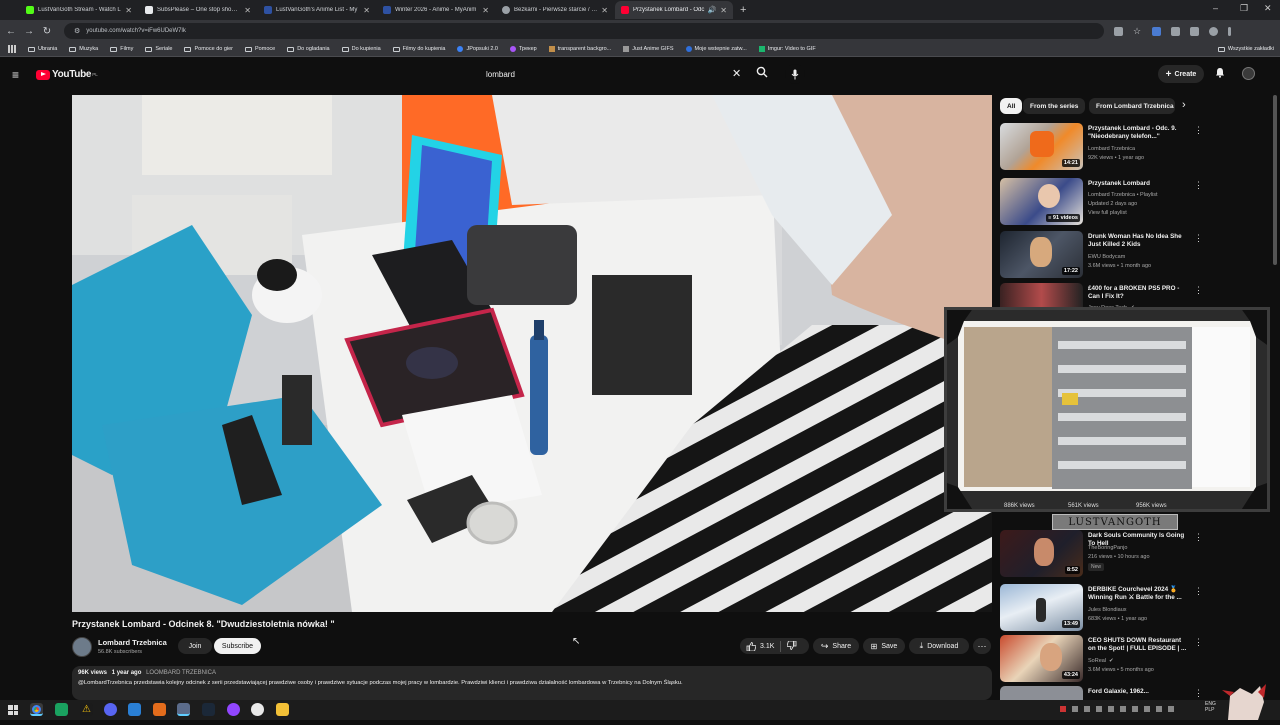 This screenshot has height=725, width=1280. I want to click on download-button: ⤓ Download, so click(939, 646).